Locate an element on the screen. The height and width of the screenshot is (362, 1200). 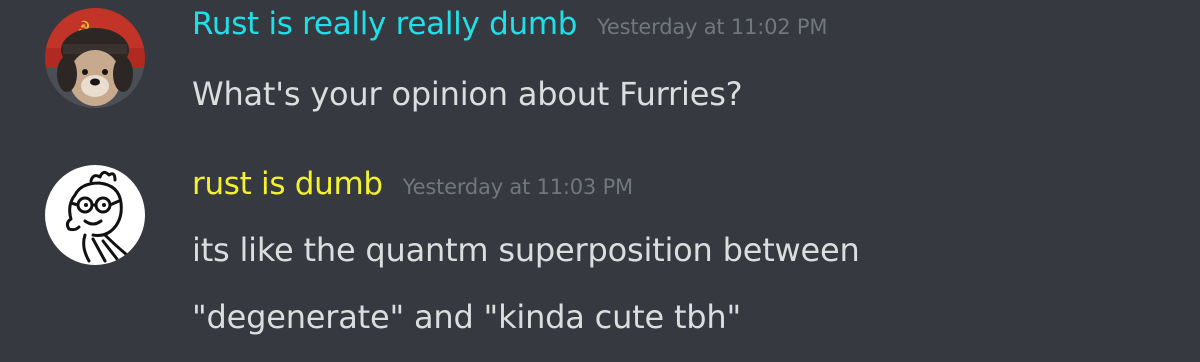
dog-in-ushanka-icon: ☭ is located at coordinates (95, 58).